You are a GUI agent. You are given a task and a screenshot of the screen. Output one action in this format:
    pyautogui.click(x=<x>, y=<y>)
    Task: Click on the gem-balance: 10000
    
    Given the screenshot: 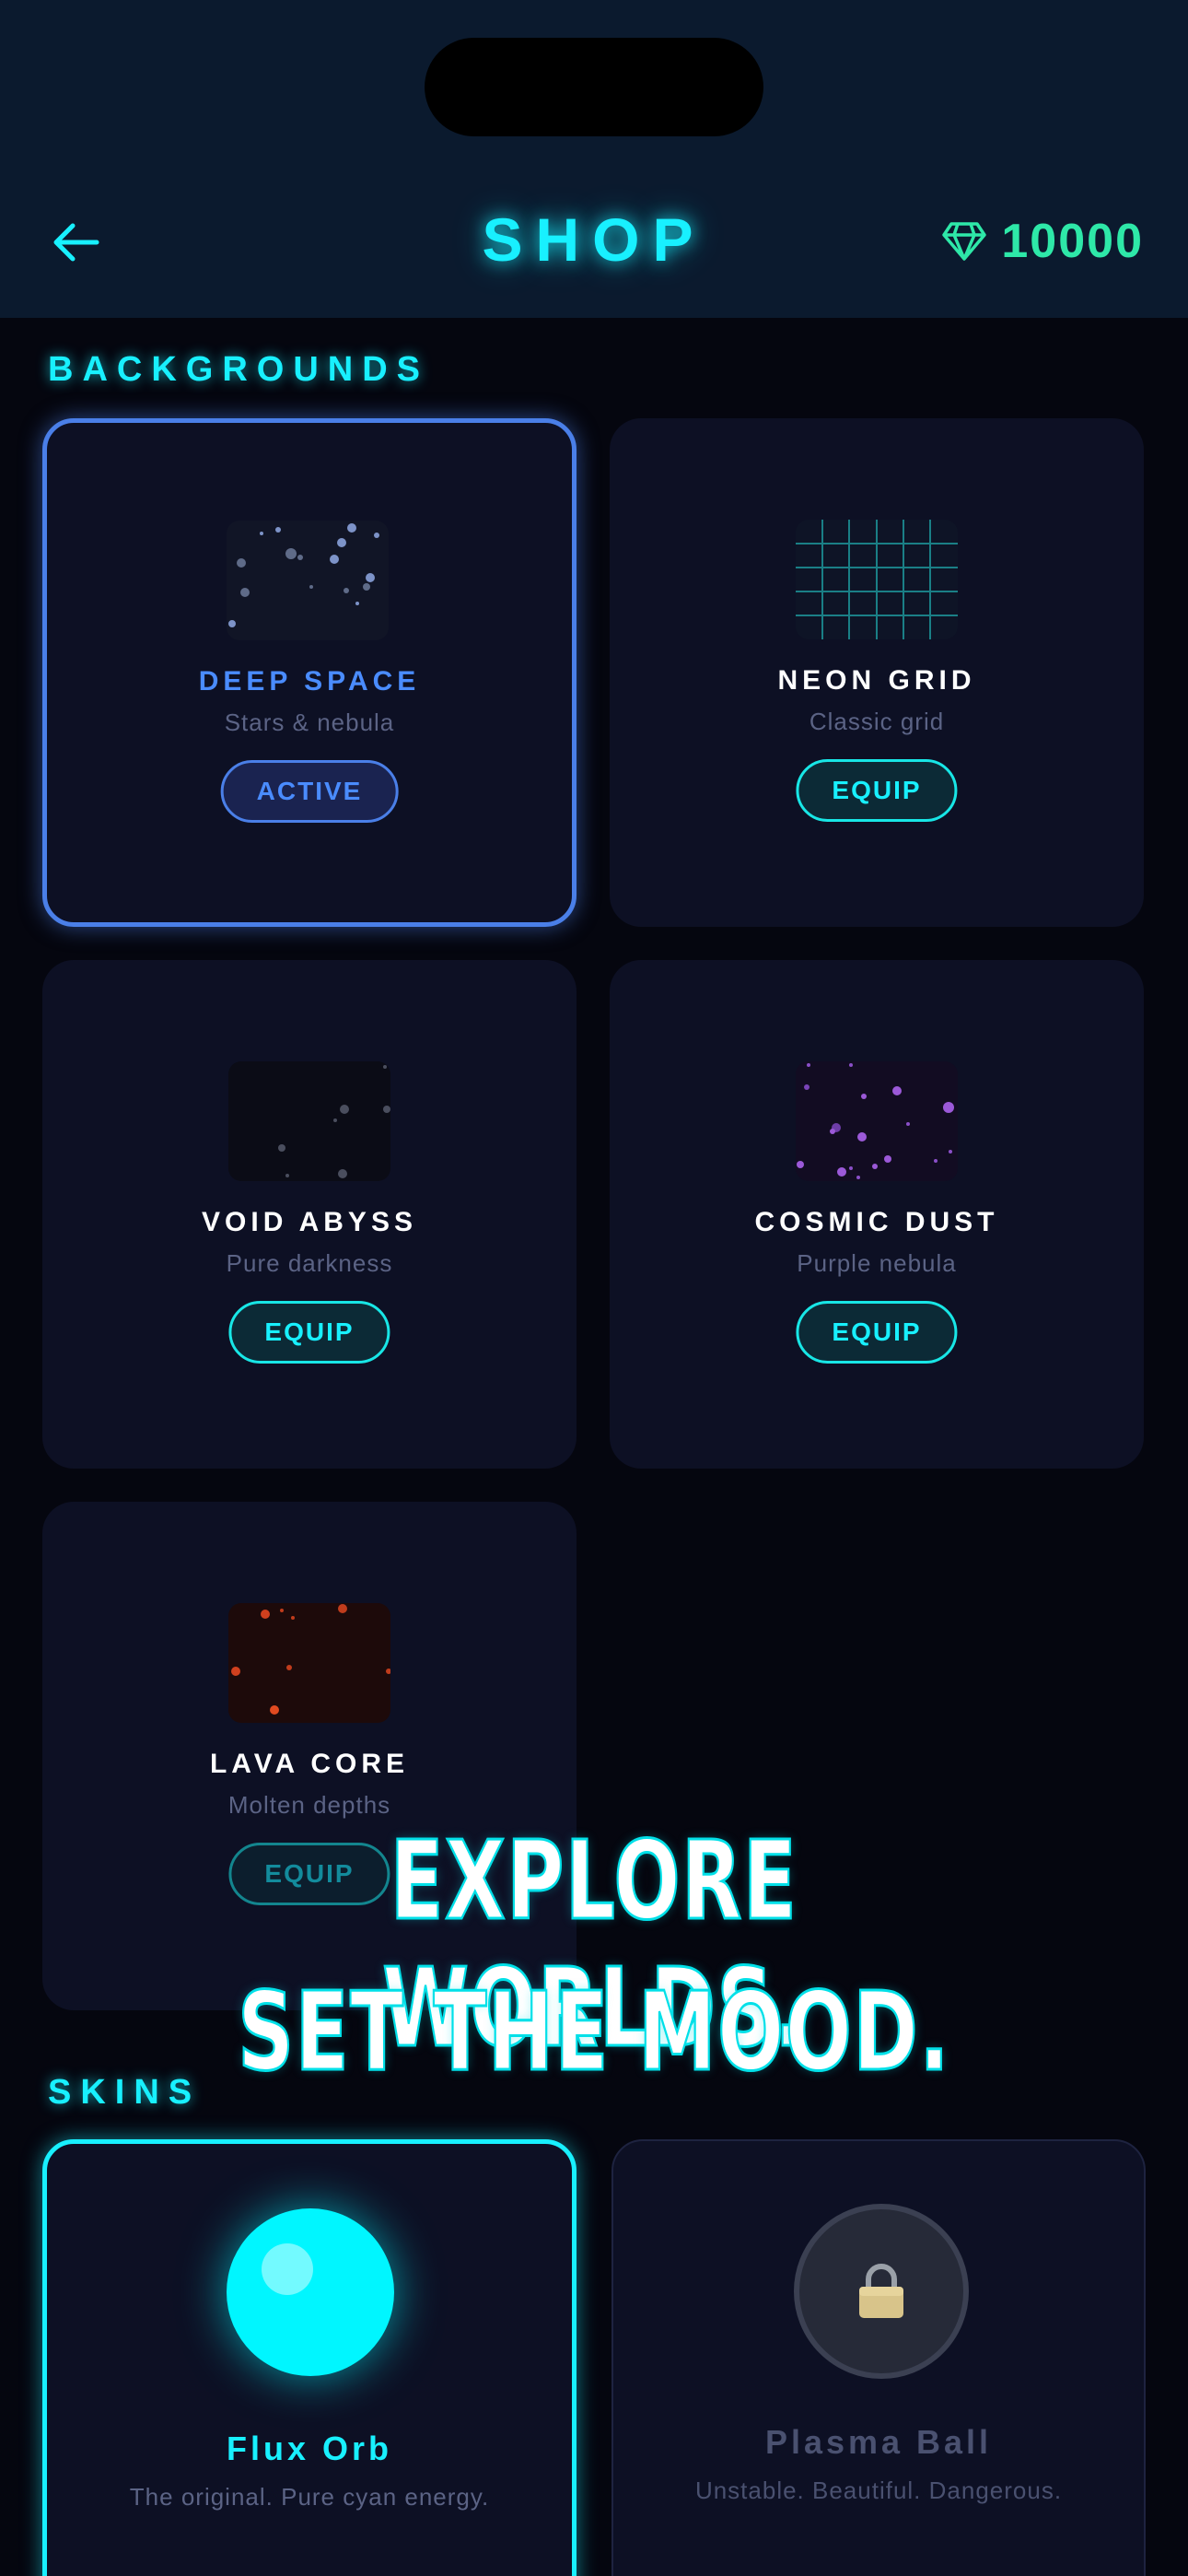 What is the action you would take?
    pyautogui.click(x=1043, y=241)
    